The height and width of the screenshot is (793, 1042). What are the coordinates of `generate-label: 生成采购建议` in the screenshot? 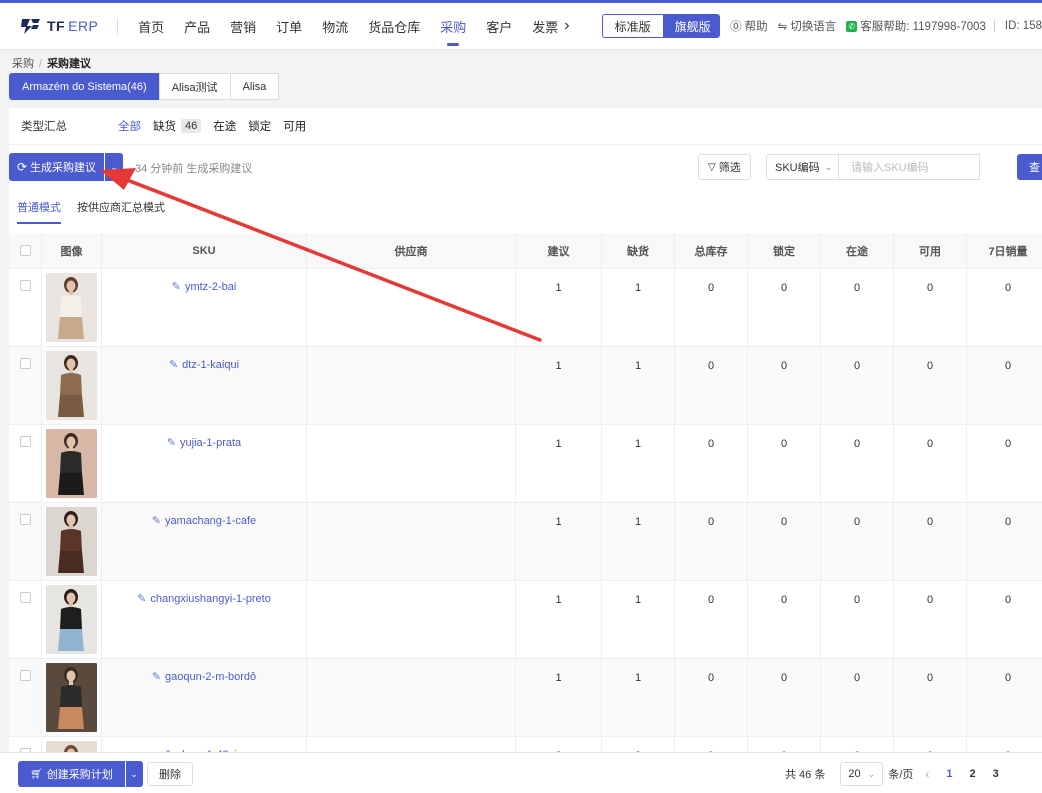 It's located at (63, 168).